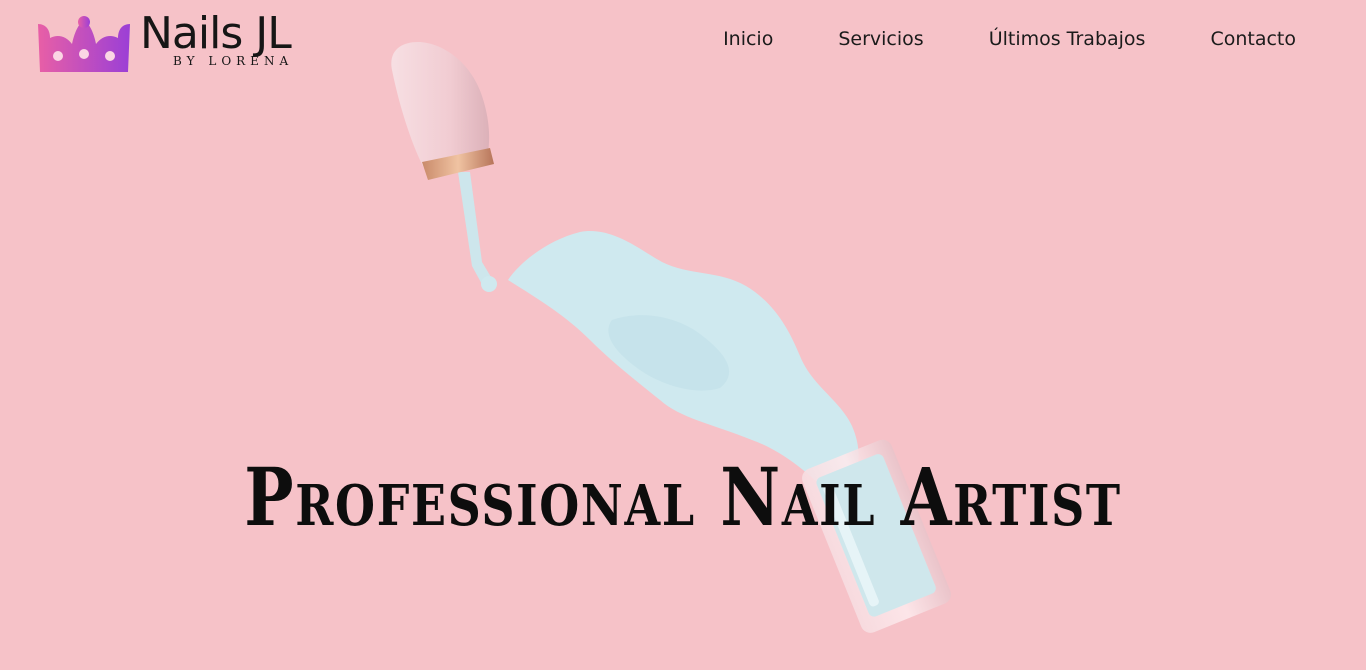 Image resolution: width=1366 pixels, height=670 pixels. I want to click on nav-link-contacto: Contacto, so click(1253, 39).